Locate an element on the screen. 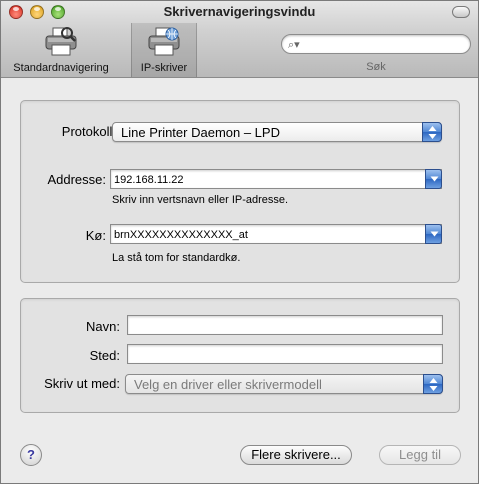 This screenshot has width=479, height=484. queue-combo is located at coordinates (276, 234).